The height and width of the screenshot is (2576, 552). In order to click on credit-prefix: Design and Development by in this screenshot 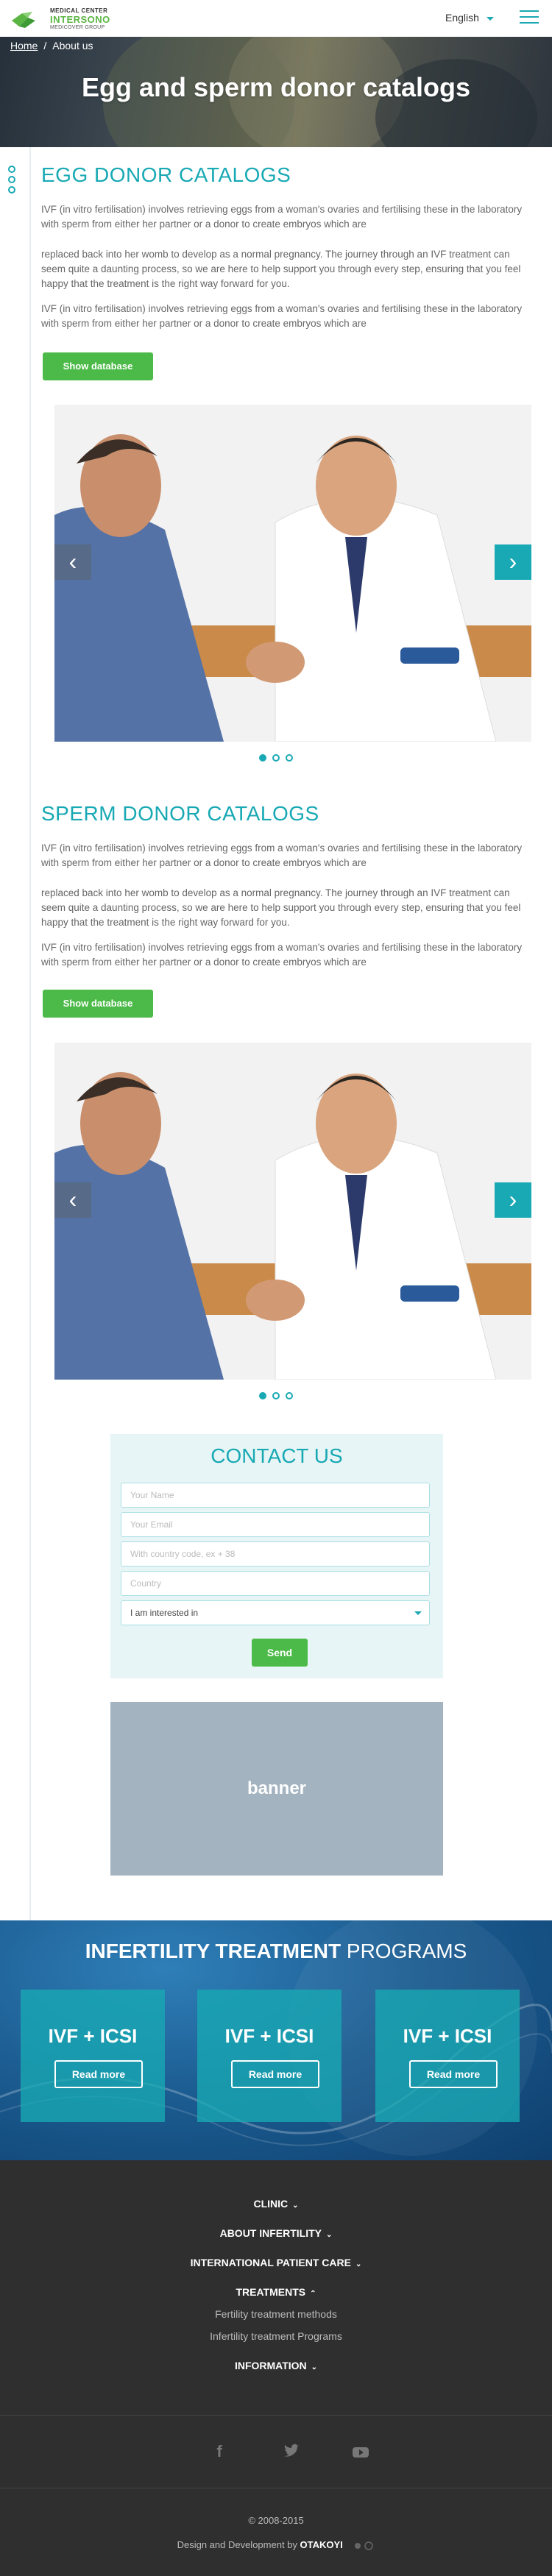, I will do `click(237, 2544)`.